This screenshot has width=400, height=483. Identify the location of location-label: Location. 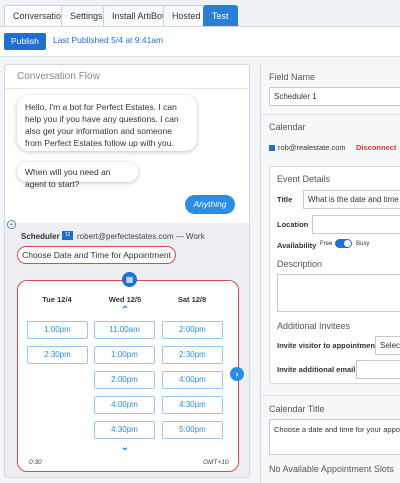
(293, 224).